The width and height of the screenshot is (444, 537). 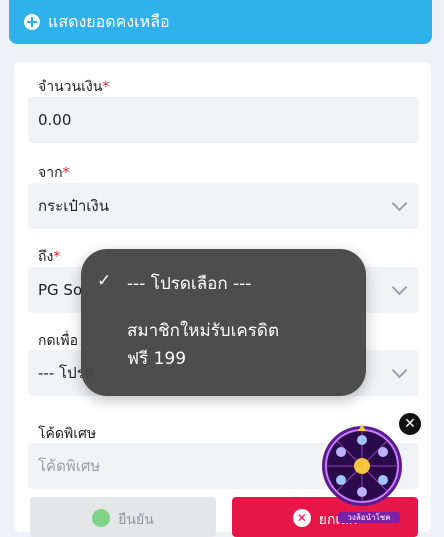 I want to click on confirm-button: ยืนยัน, so click(x=123, y=517).